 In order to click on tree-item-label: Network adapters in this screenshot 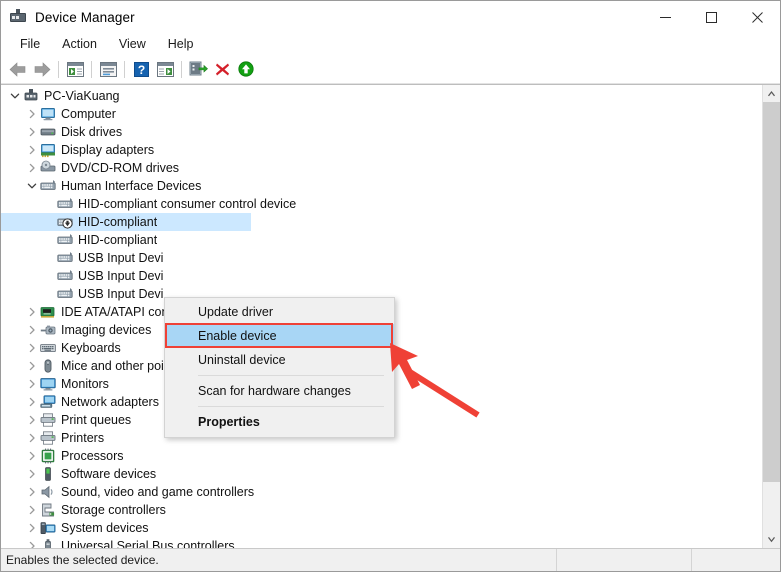, I will do `click(110, 402)`.